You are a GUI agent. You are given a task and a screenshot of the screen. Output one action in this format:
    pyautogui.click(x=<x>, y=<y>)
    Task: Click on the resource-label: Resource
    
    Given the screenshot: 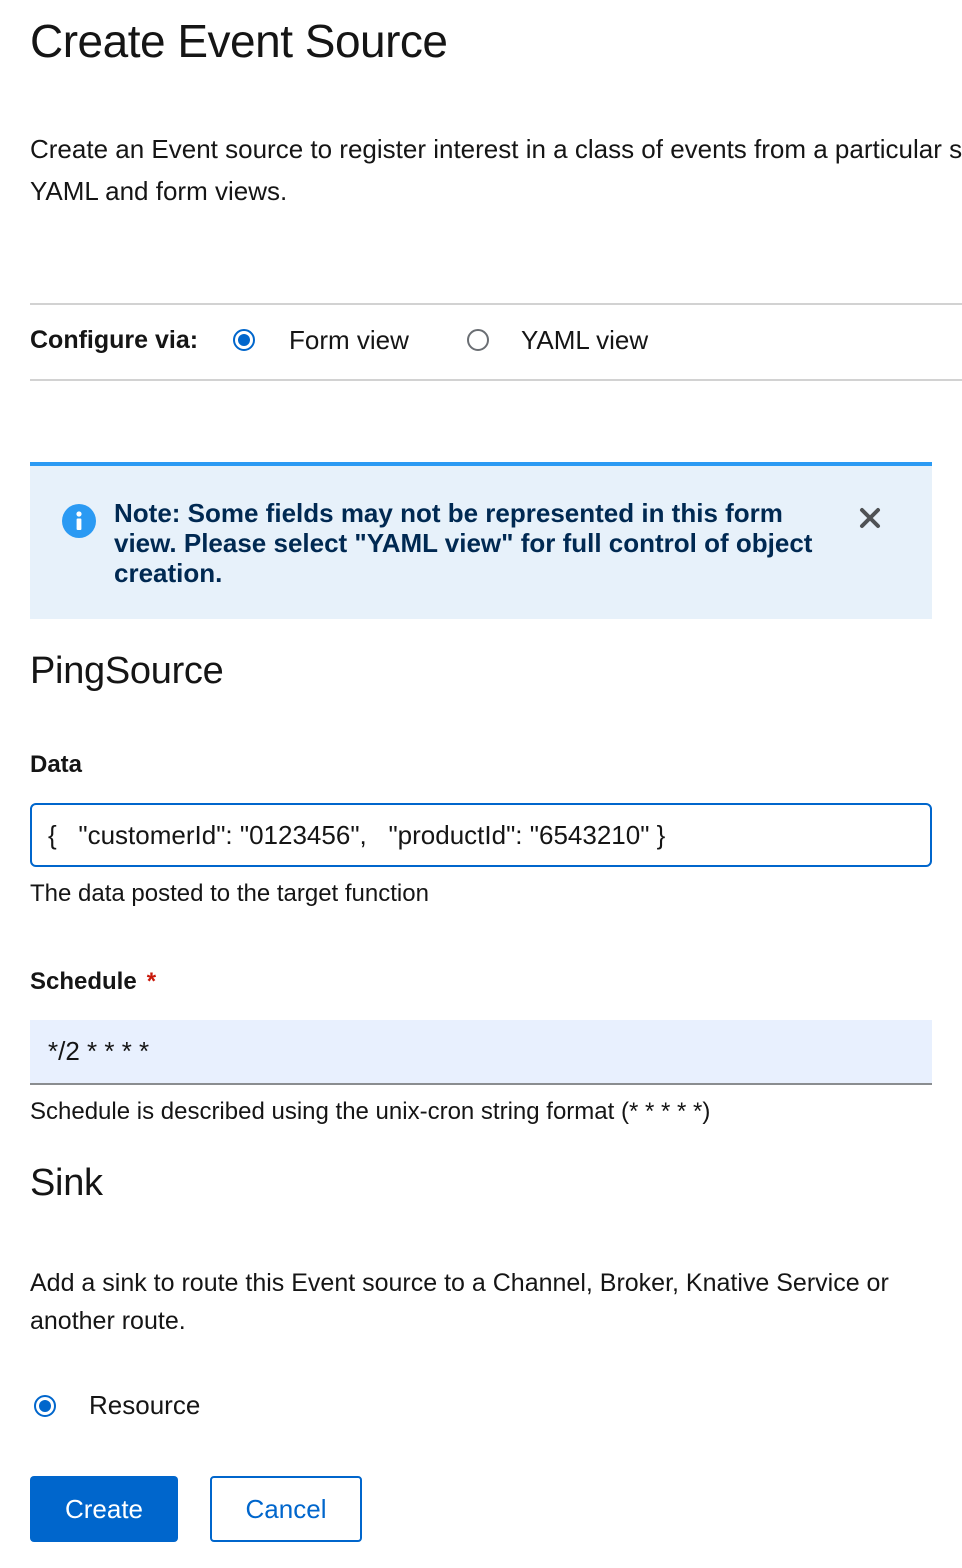 What is the action you would take?
    pyautogui.click(x=144, y=1405)
    